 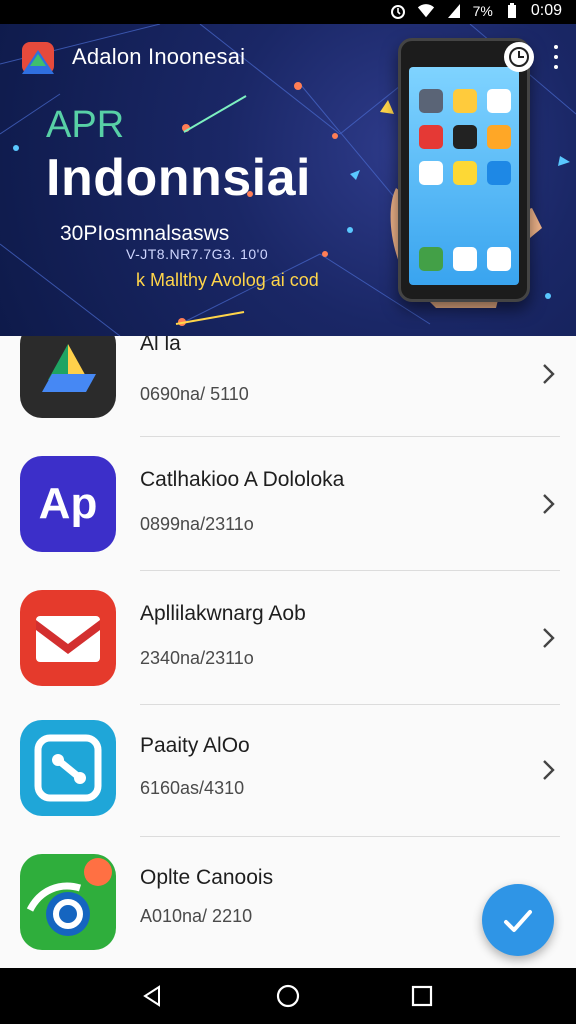 I want to click on app-meta: 2340na/2311o, so click(x=197, y=658).